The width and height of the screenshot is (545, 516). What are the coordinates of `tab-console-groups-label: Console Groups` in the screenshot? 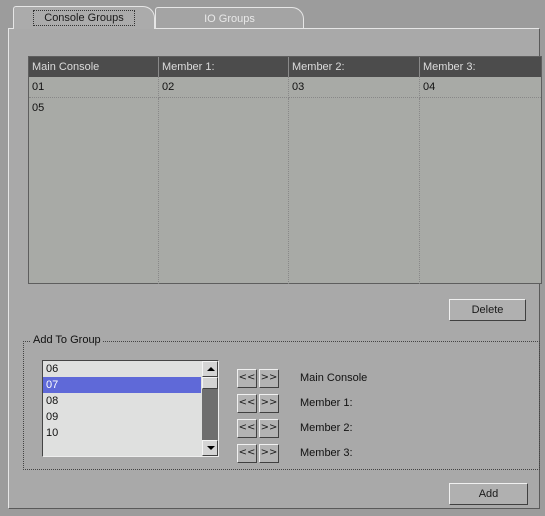 It's located at (84, 18).